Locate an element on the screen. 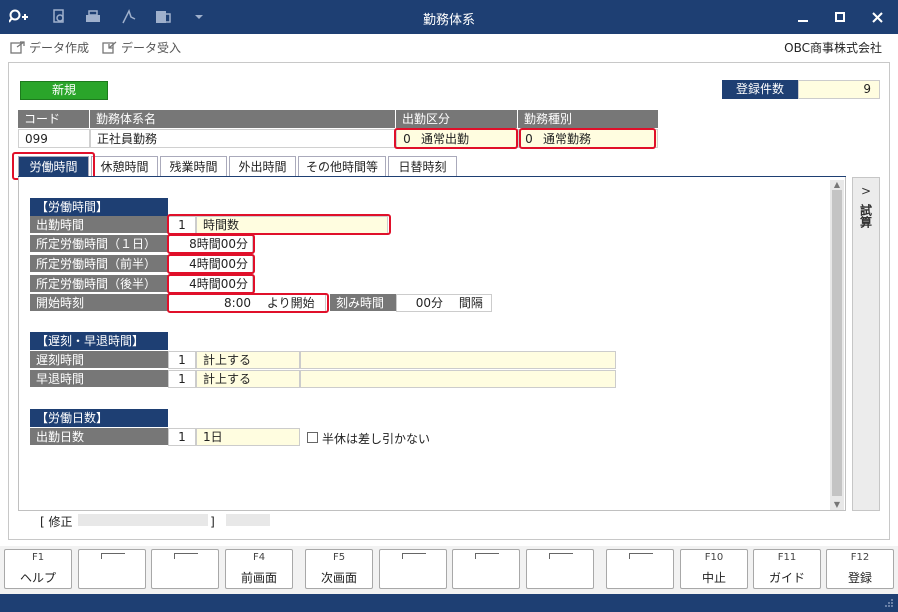  f2-button is located at coordinates (112, 569).